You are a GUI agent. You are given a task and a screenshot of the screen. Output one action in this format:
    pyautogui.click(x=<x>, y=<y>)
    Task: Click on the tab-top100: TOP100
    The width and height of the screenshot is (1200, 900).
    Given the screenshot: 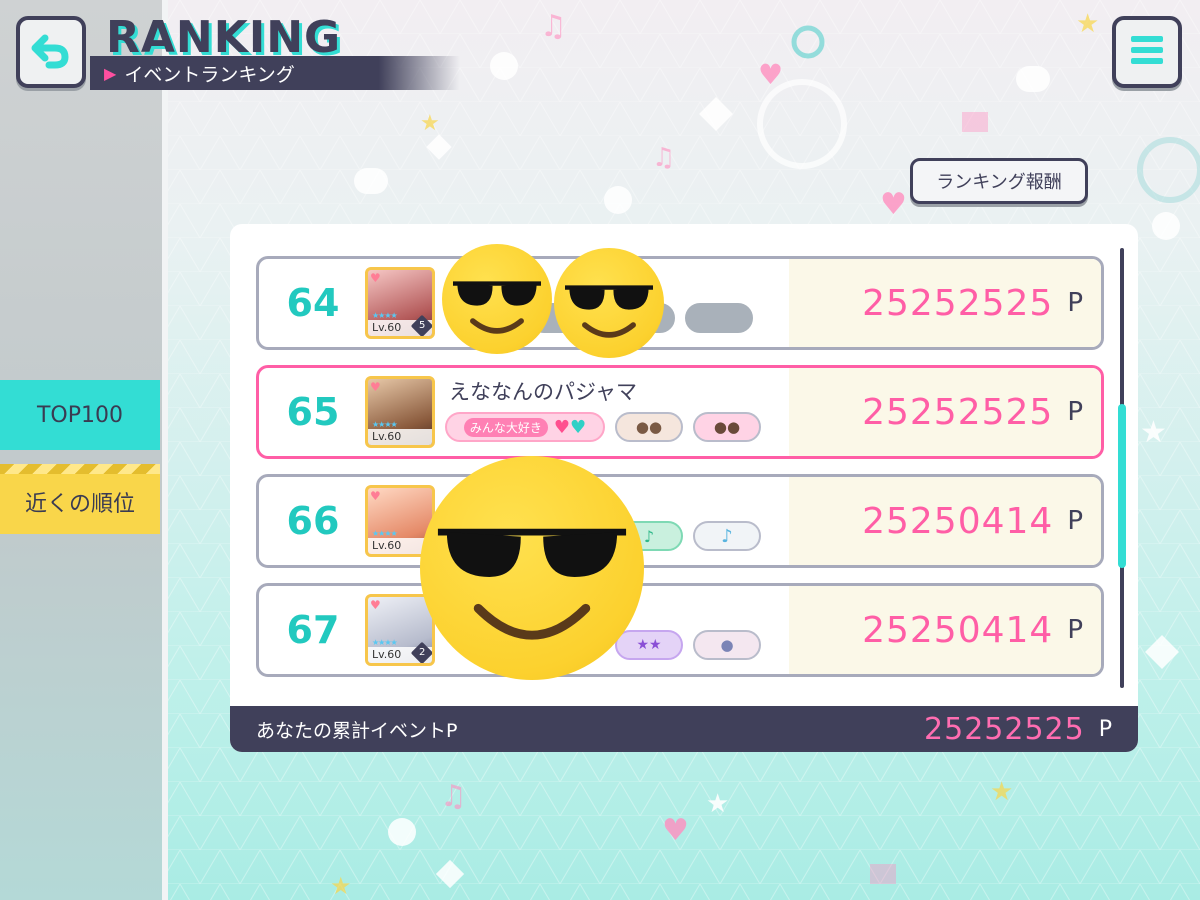 What is the action you would take?
    pyautogui.click(x=80, y=415)
    